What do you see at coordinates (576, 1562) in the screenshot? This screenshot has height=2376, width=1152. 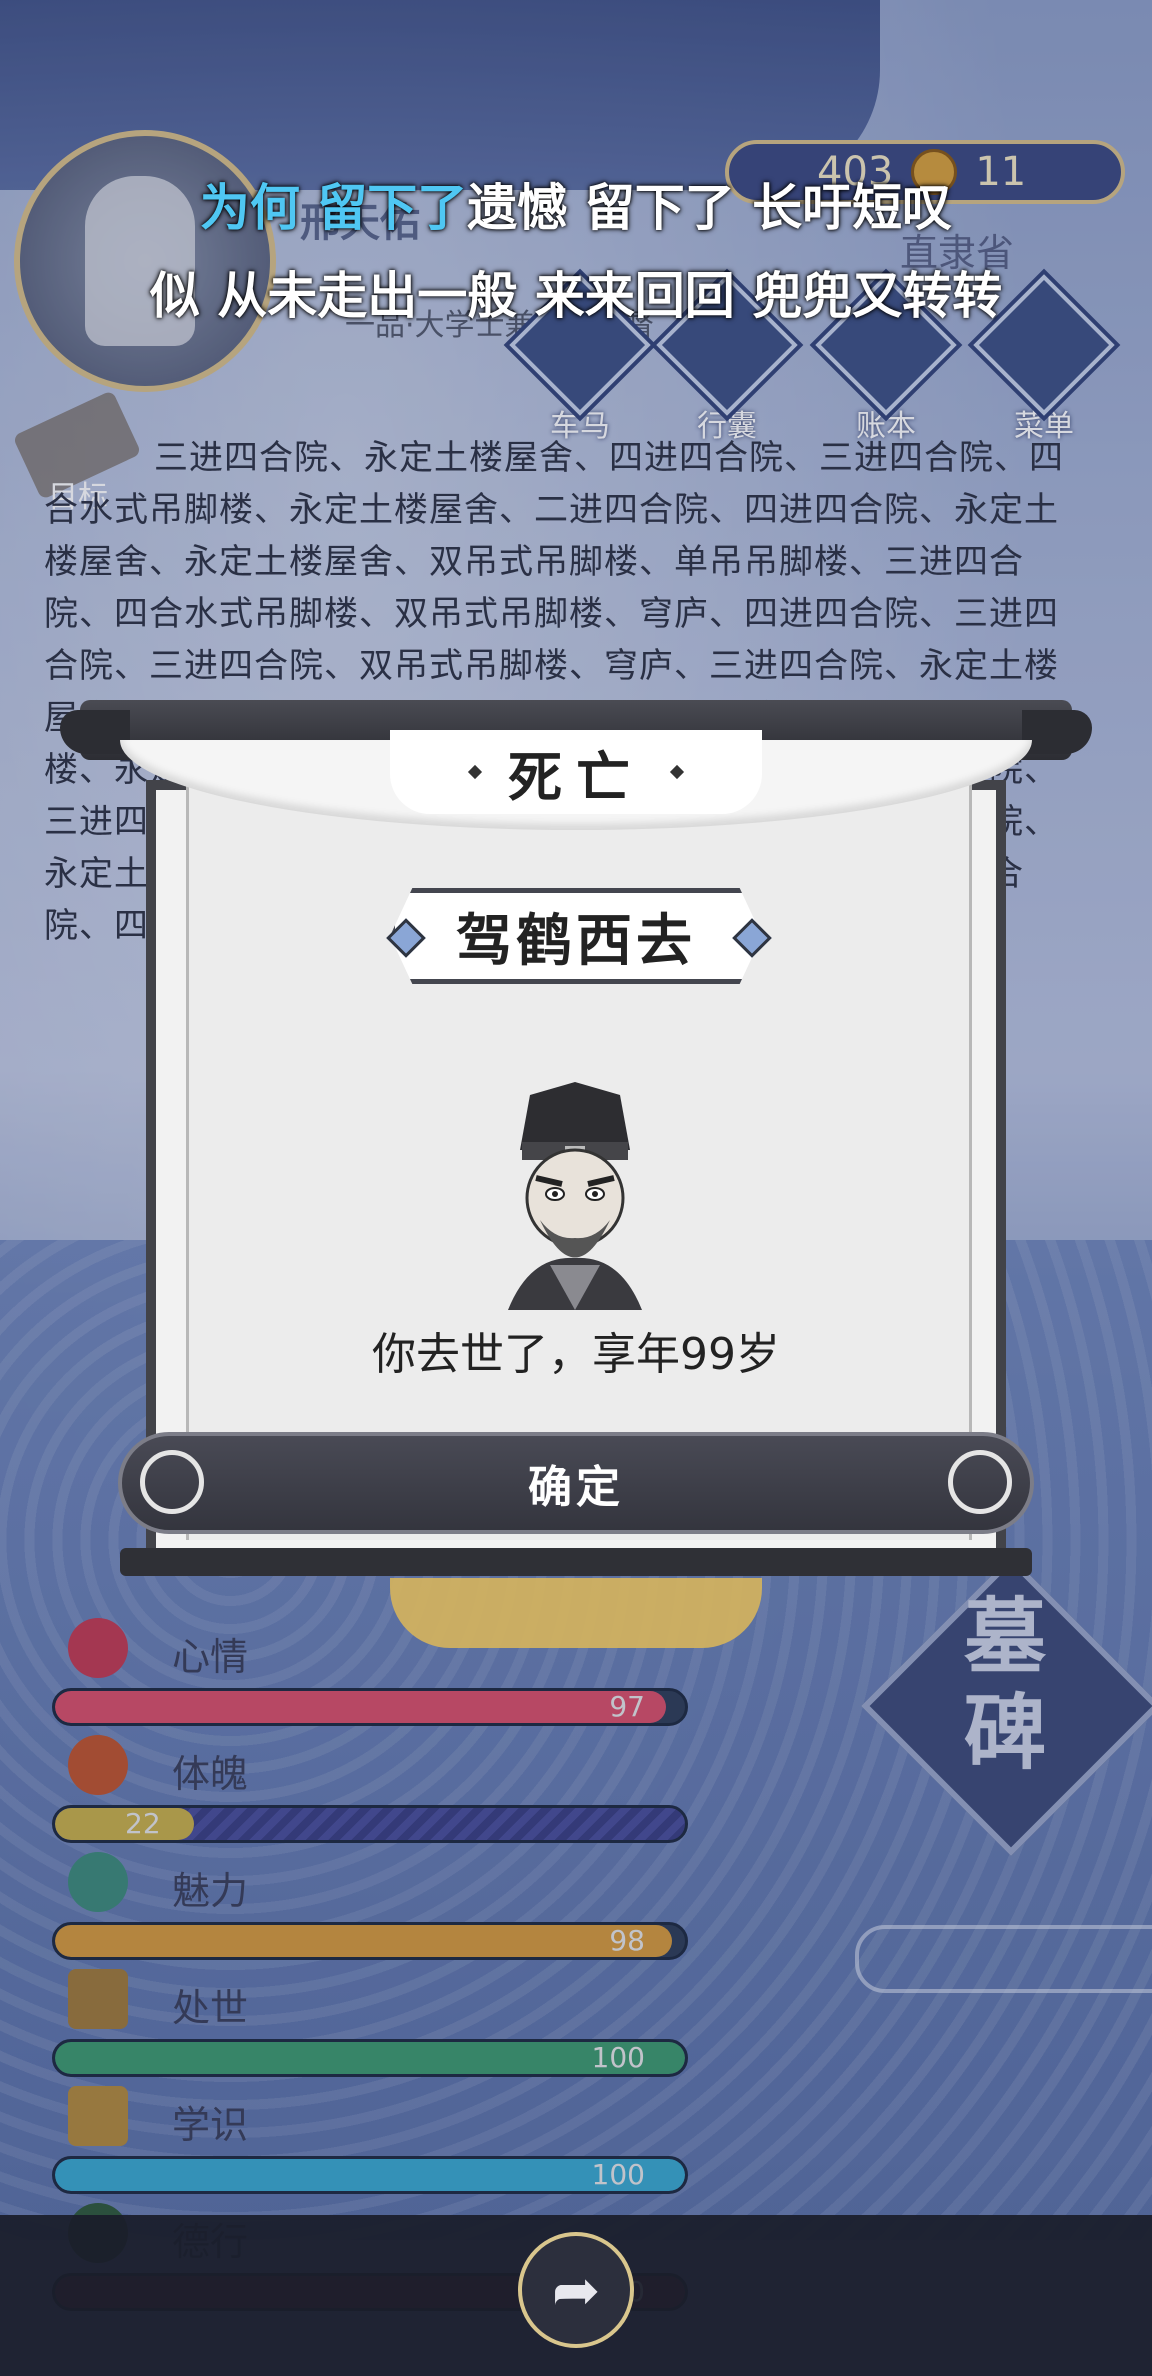 I see `scroll-bottom-rod` at bounding box center [576, 1562].